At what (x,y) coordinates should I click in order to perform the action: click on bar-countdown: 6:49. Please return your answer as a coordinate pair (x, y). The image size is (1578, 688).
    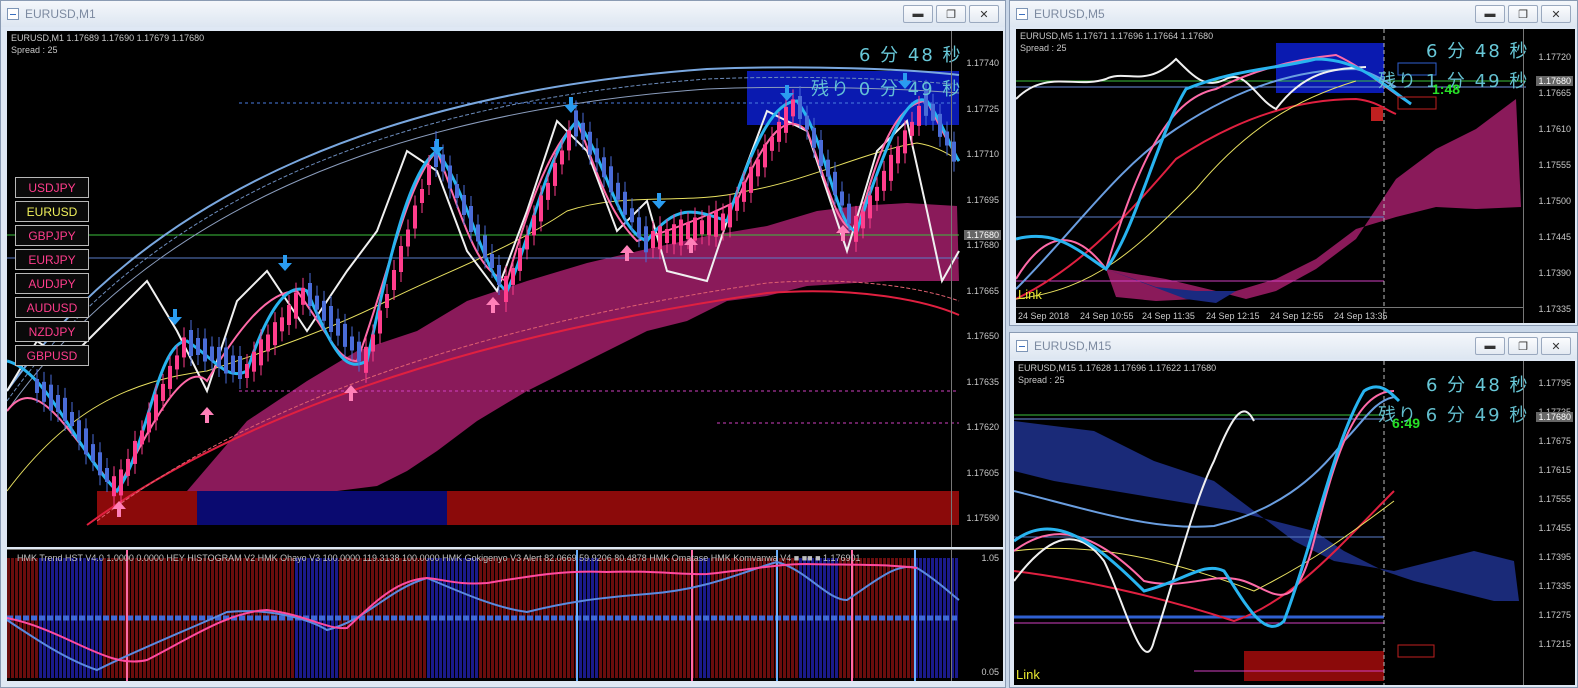
    Looking at the image, I should click on (1406, 423).